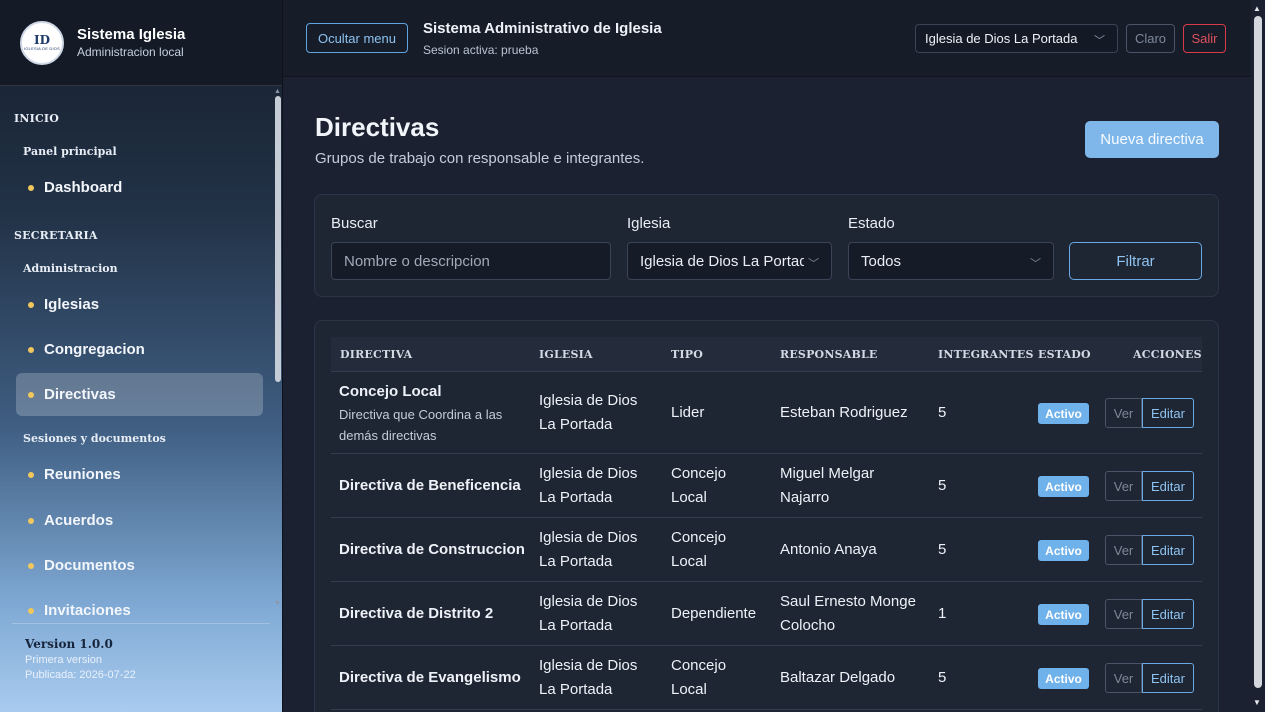  I want to click on search-label: Buscar, so click(354, 223).